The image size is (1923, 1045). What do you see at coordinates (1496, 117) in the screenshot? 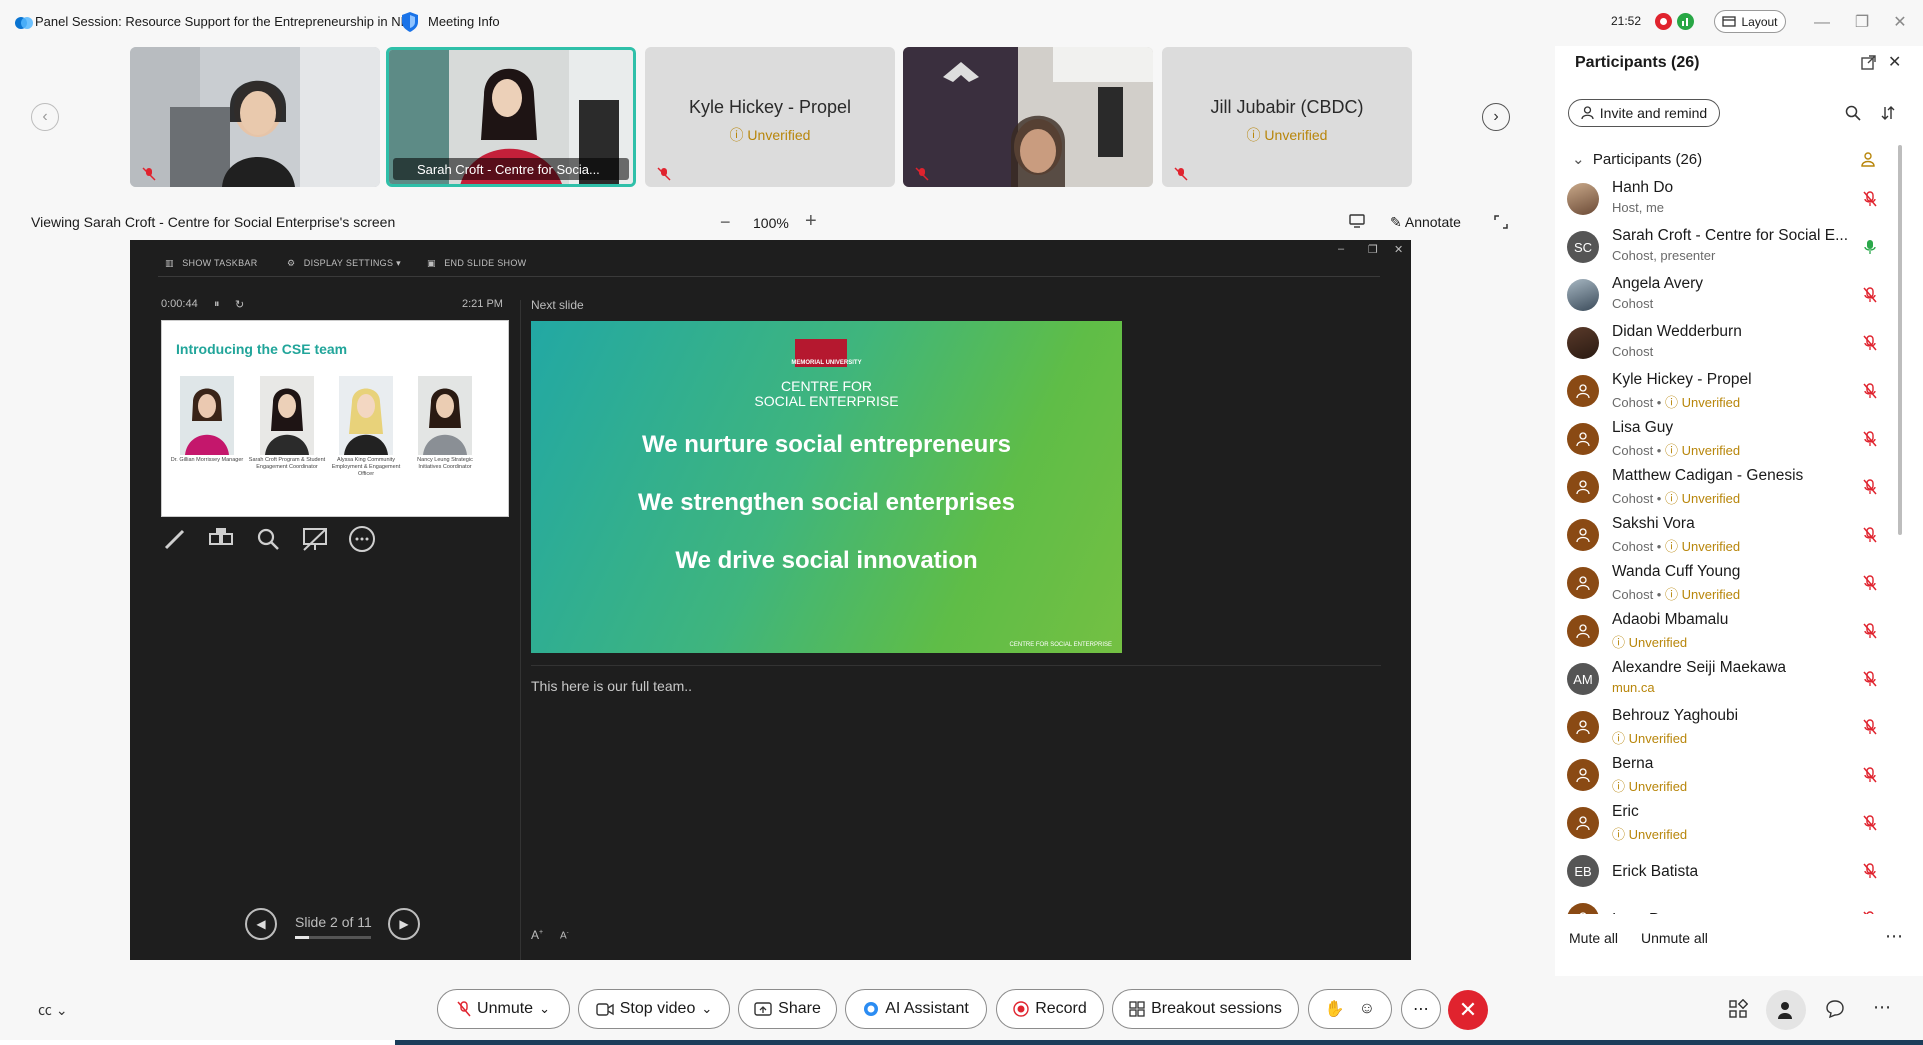
I see `next-thumbnails-icon: ›` at bounding box center [1496, 117].